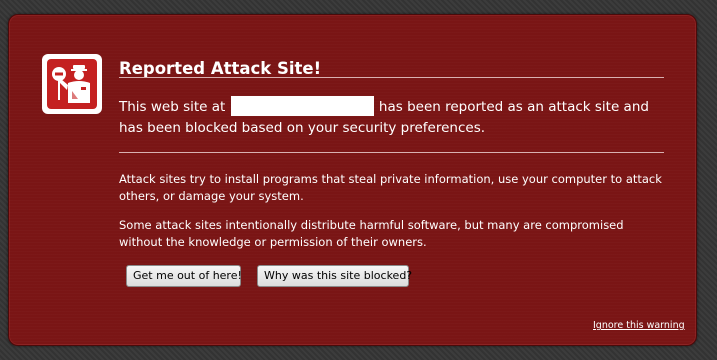 Image resolution: width=717 pixels, height=360 pixels. What do you see at coordinates (391, 152) in the screenshot?
I see `section-divider` at bounding box center [391, 152].